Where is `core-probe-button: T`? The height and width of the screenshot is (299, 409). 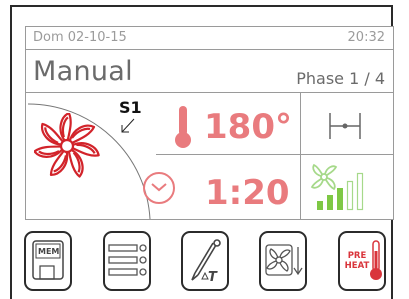
core-probe-button: T is located at coordinates (205, 261).